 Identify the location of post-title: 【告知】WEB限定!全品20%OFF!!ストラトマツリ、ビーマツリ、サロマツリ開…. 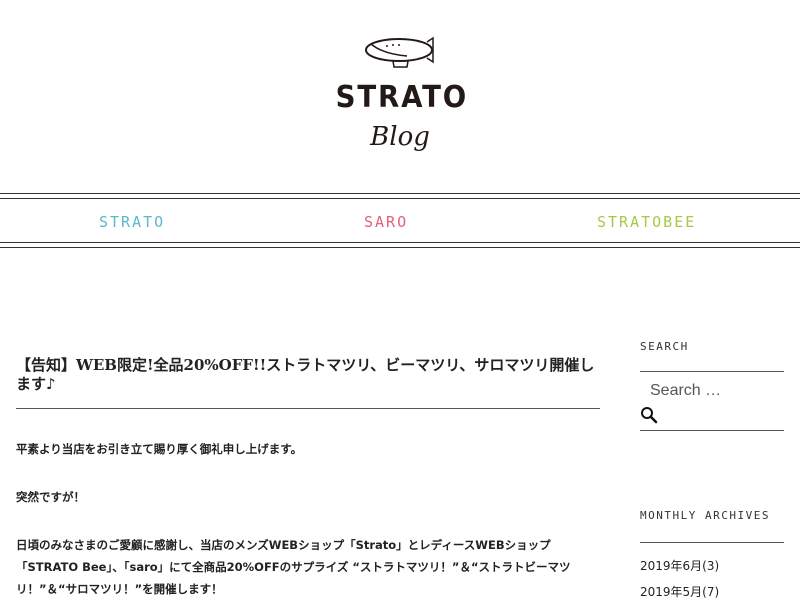
(308, 382).